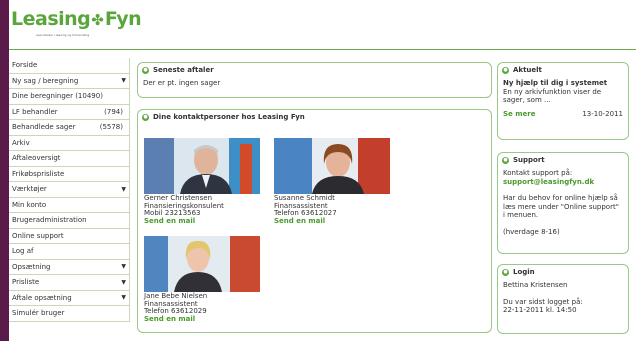  I want to click on news-date: 13-10-2011, so click(602, 113).